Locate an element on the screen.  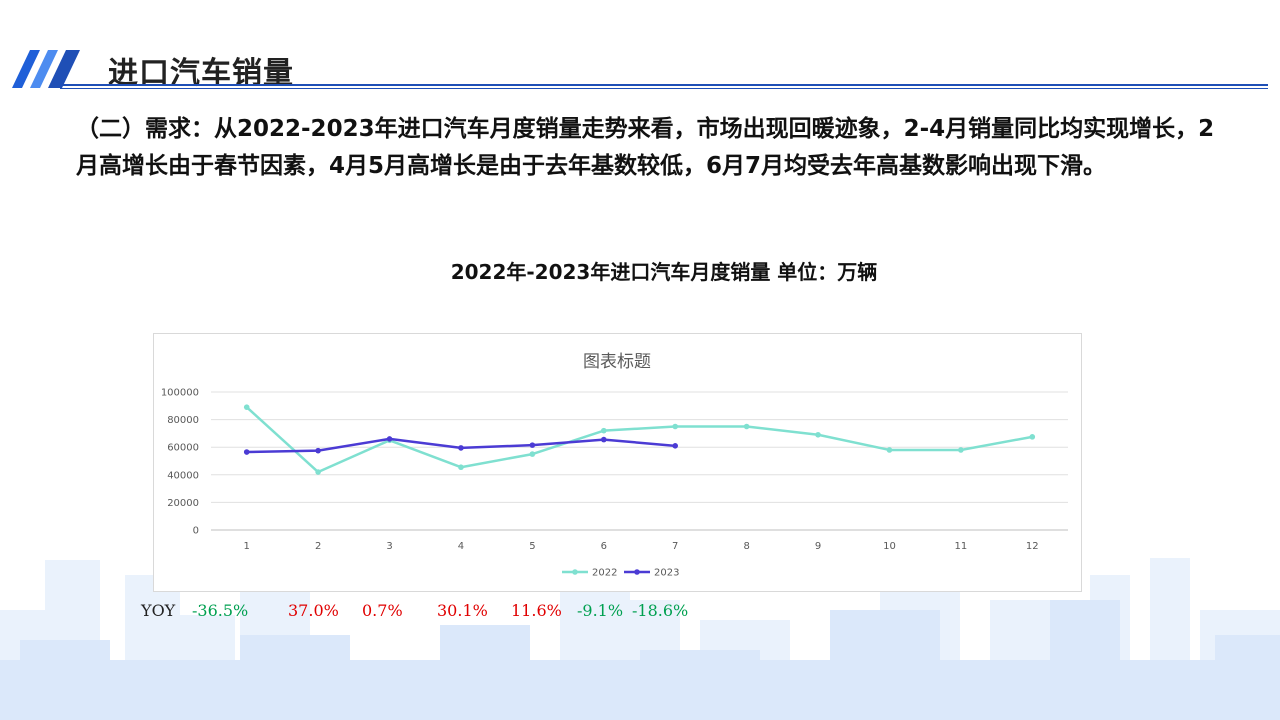
header-divider is located at coordinates (664, 85).